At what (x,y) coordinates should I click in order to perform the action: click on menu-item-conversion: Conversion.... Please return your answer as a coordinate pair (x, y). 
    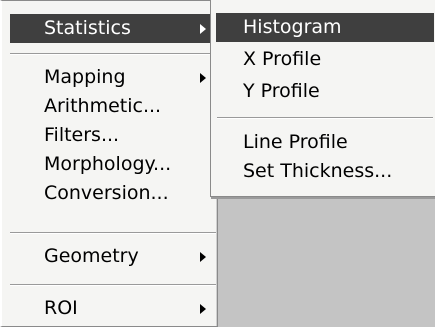
    Looking at the image, I should click on (112, 193).